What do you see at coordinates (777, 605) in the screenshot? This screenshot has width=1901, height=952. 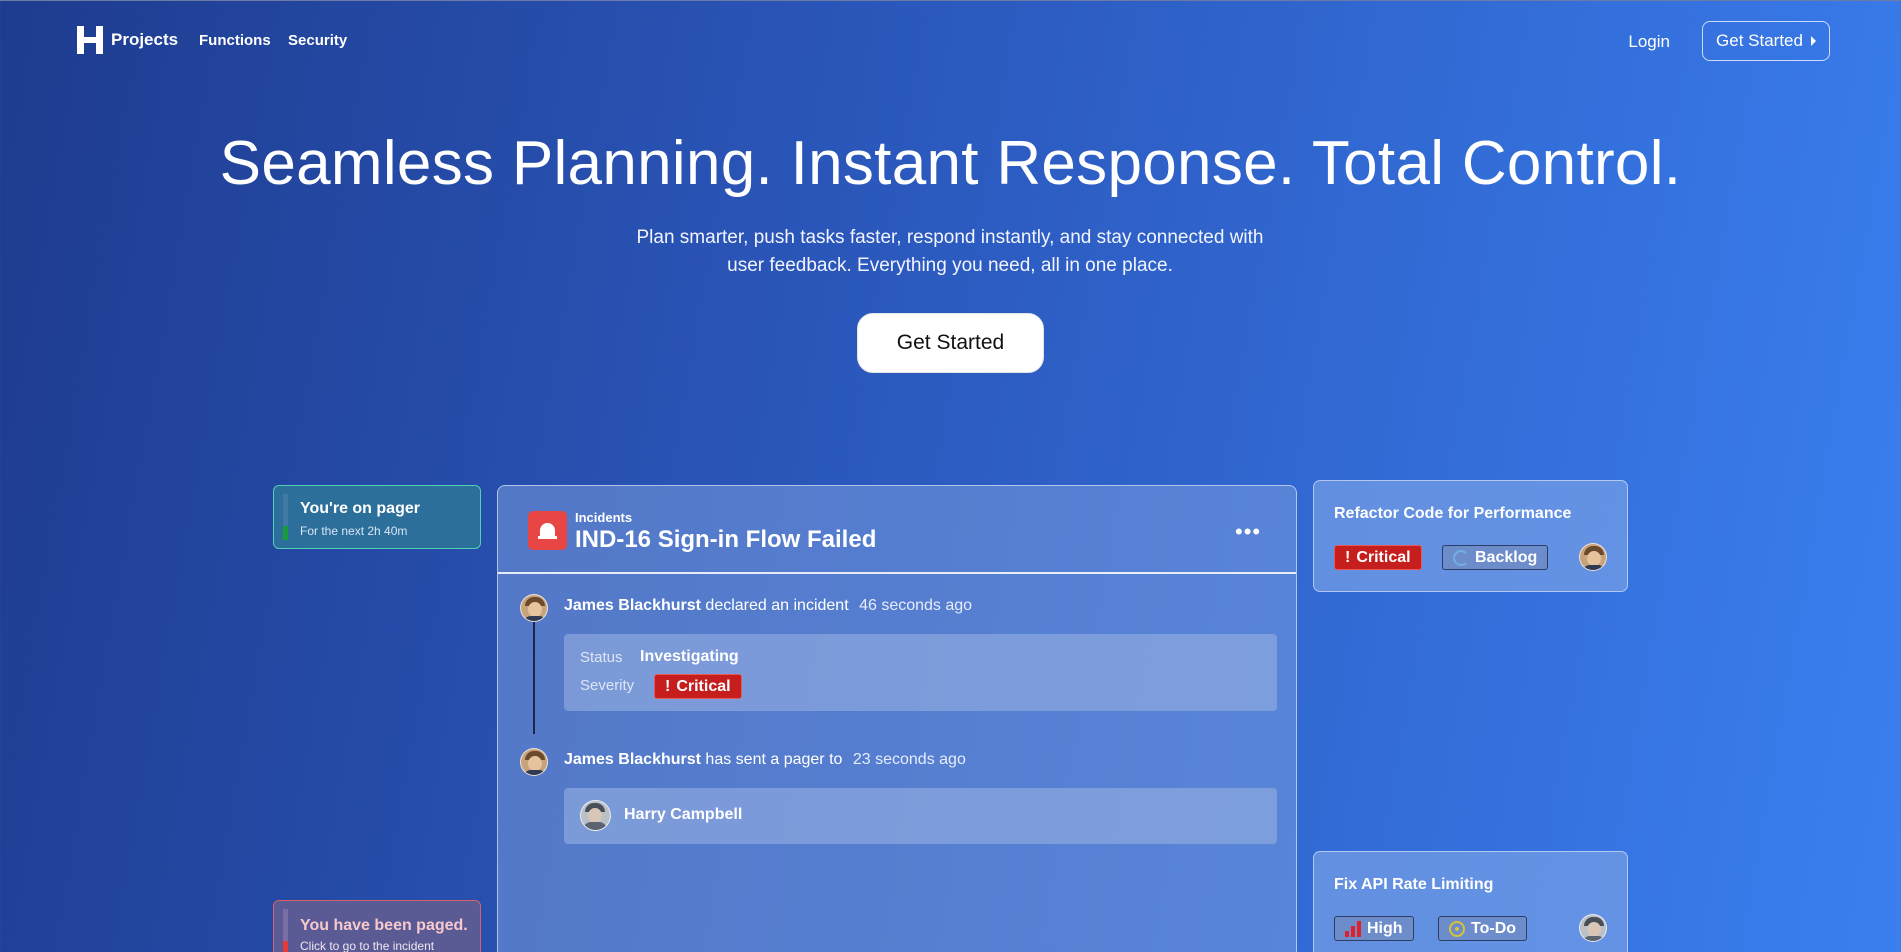 I see `event-action: declared an incident` at bounding box center [777, 605].